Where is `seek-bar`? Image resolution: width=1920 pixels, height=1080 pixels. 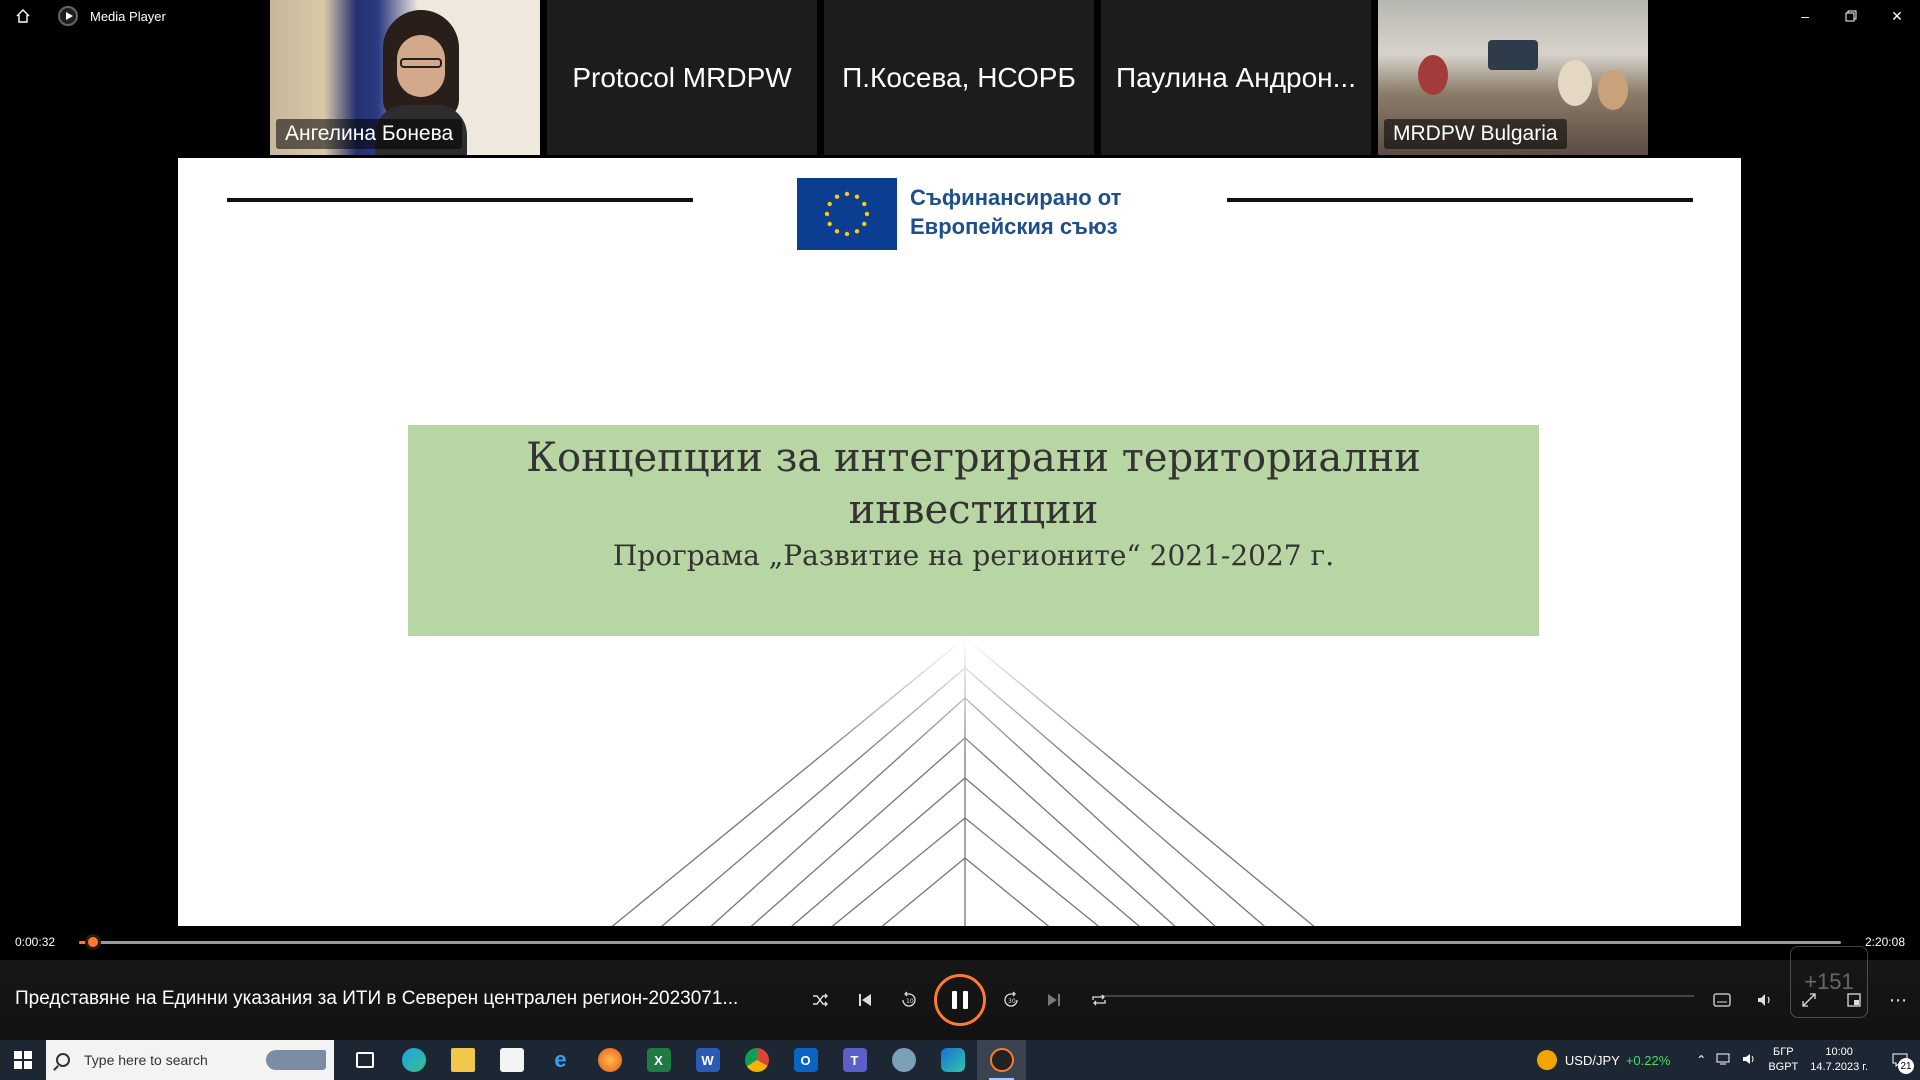
seek-bar is located at coordinates (960, 942).